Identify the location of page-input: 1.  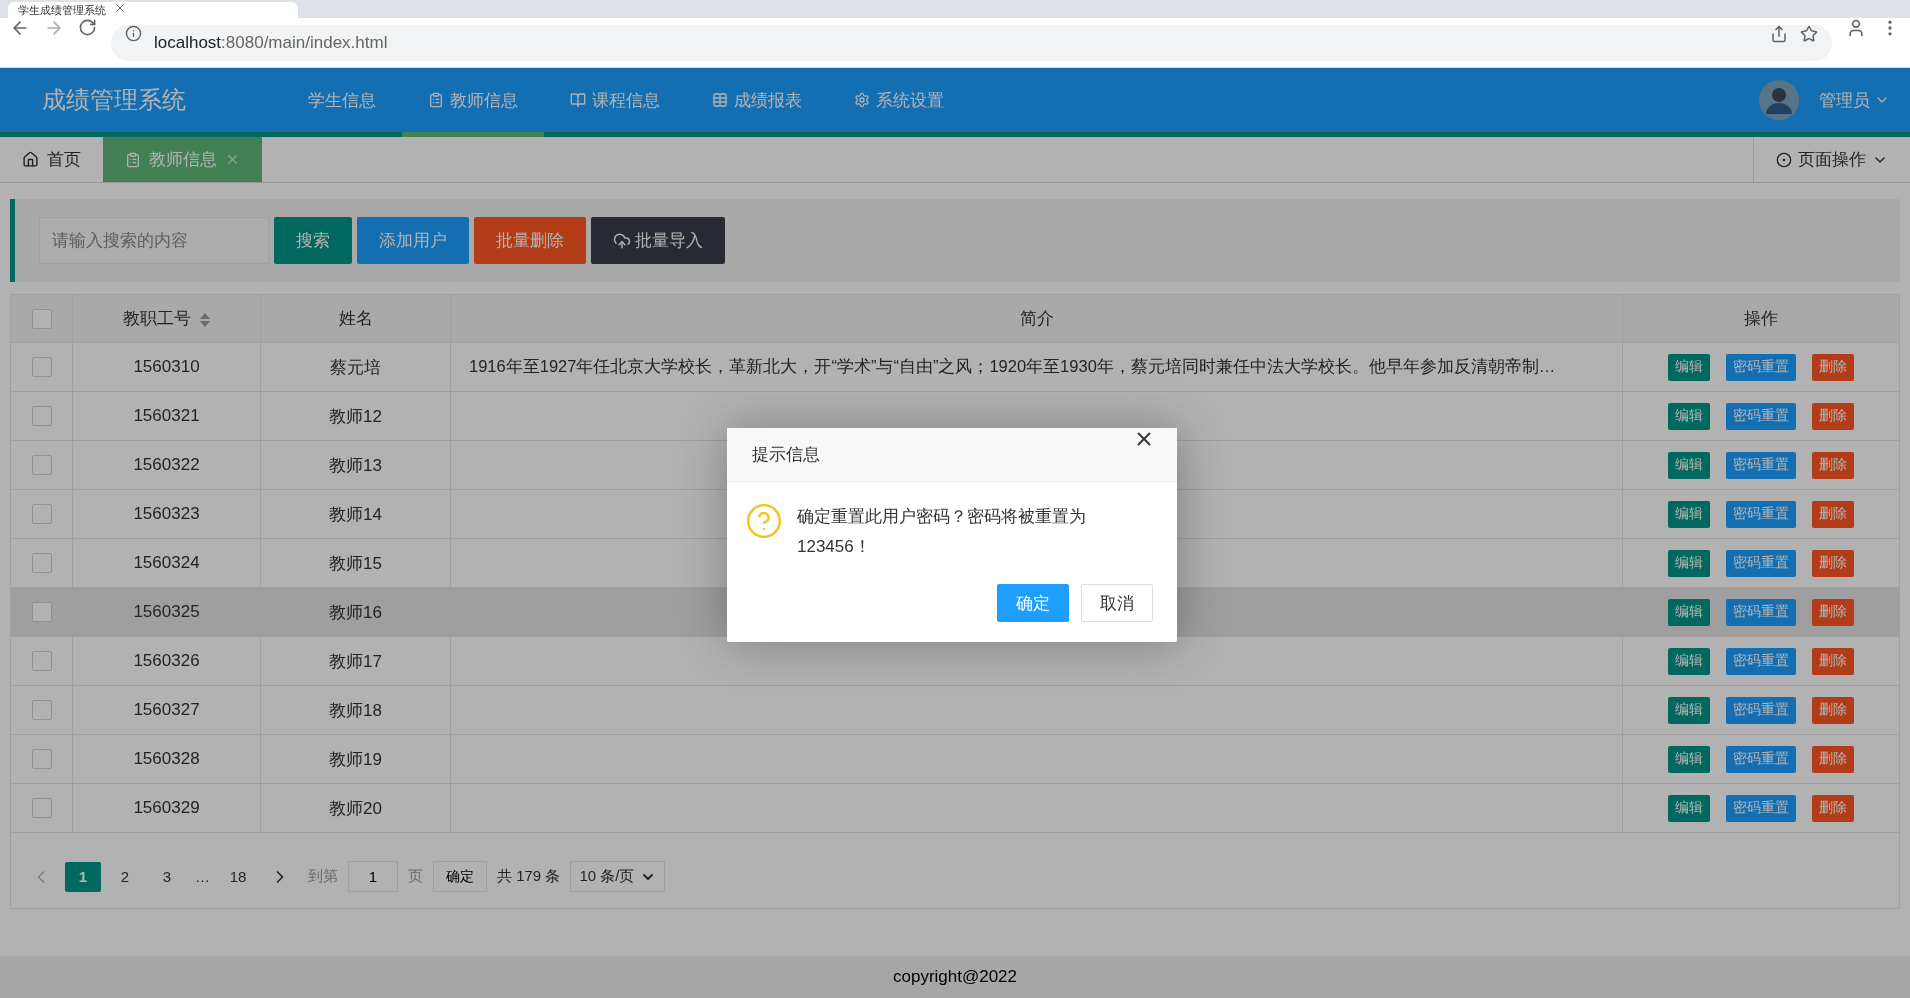
(373, 876).